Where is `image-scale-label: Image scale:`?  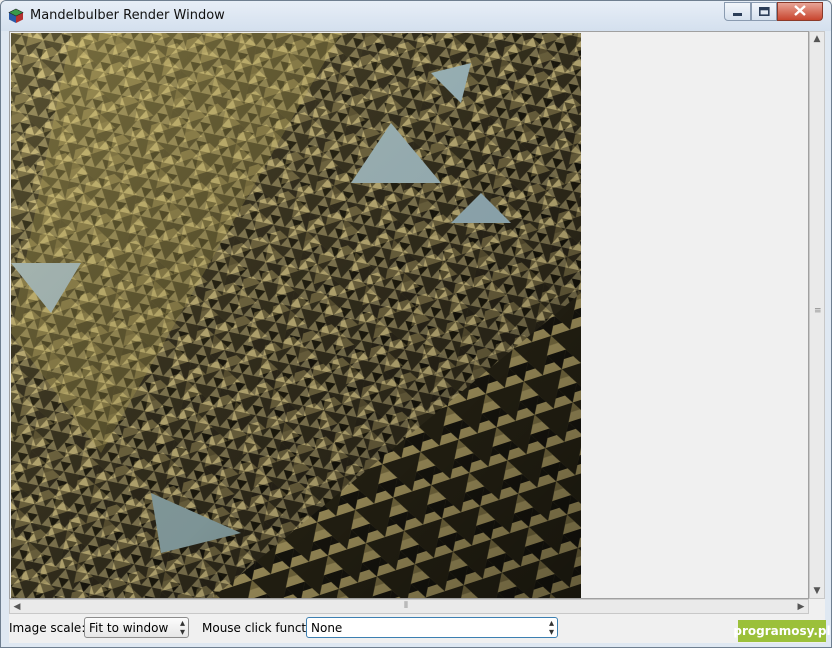 image-scale-label: Image scale: is located at coordinates (47, 628).